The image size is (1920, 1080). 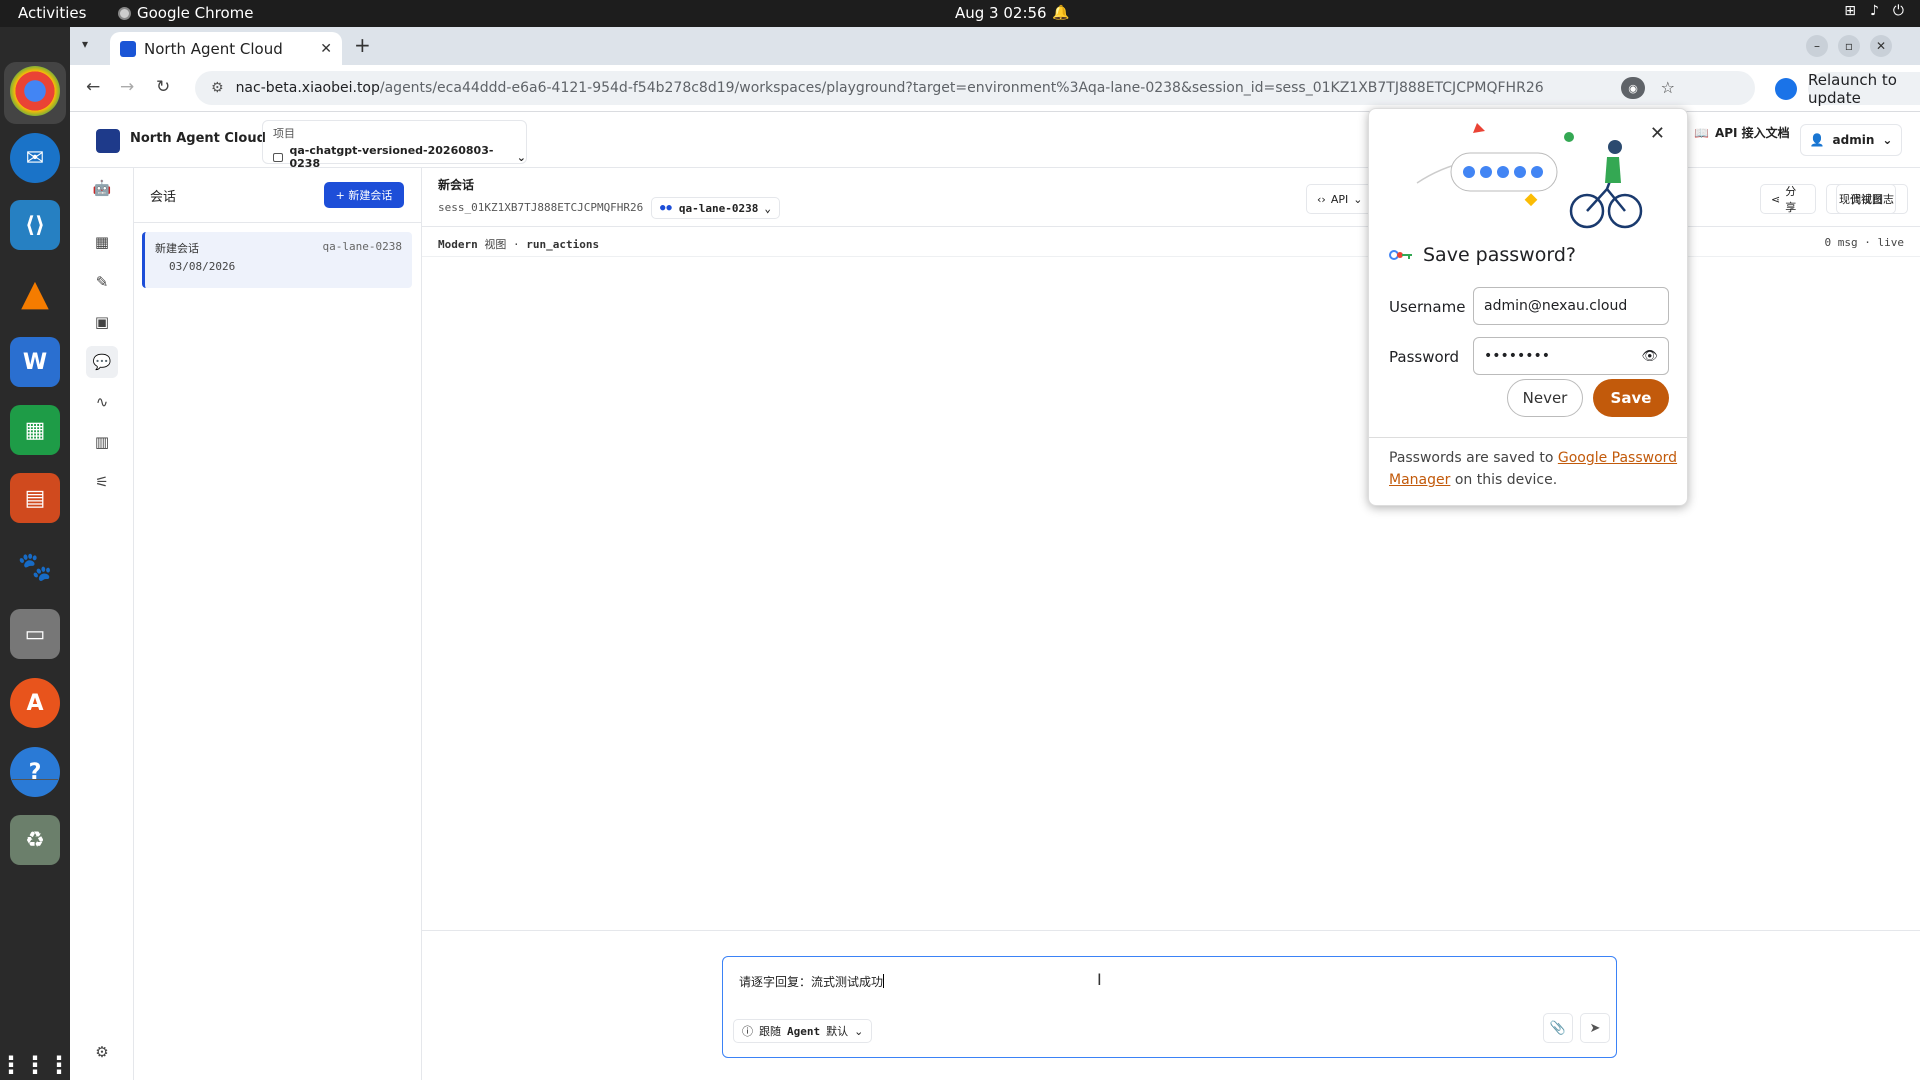 What do you see at coordinates (1649, 356) in the screenshot?
I see `show-password-eye-icon: 👁` at bounding box center [1649, 356].